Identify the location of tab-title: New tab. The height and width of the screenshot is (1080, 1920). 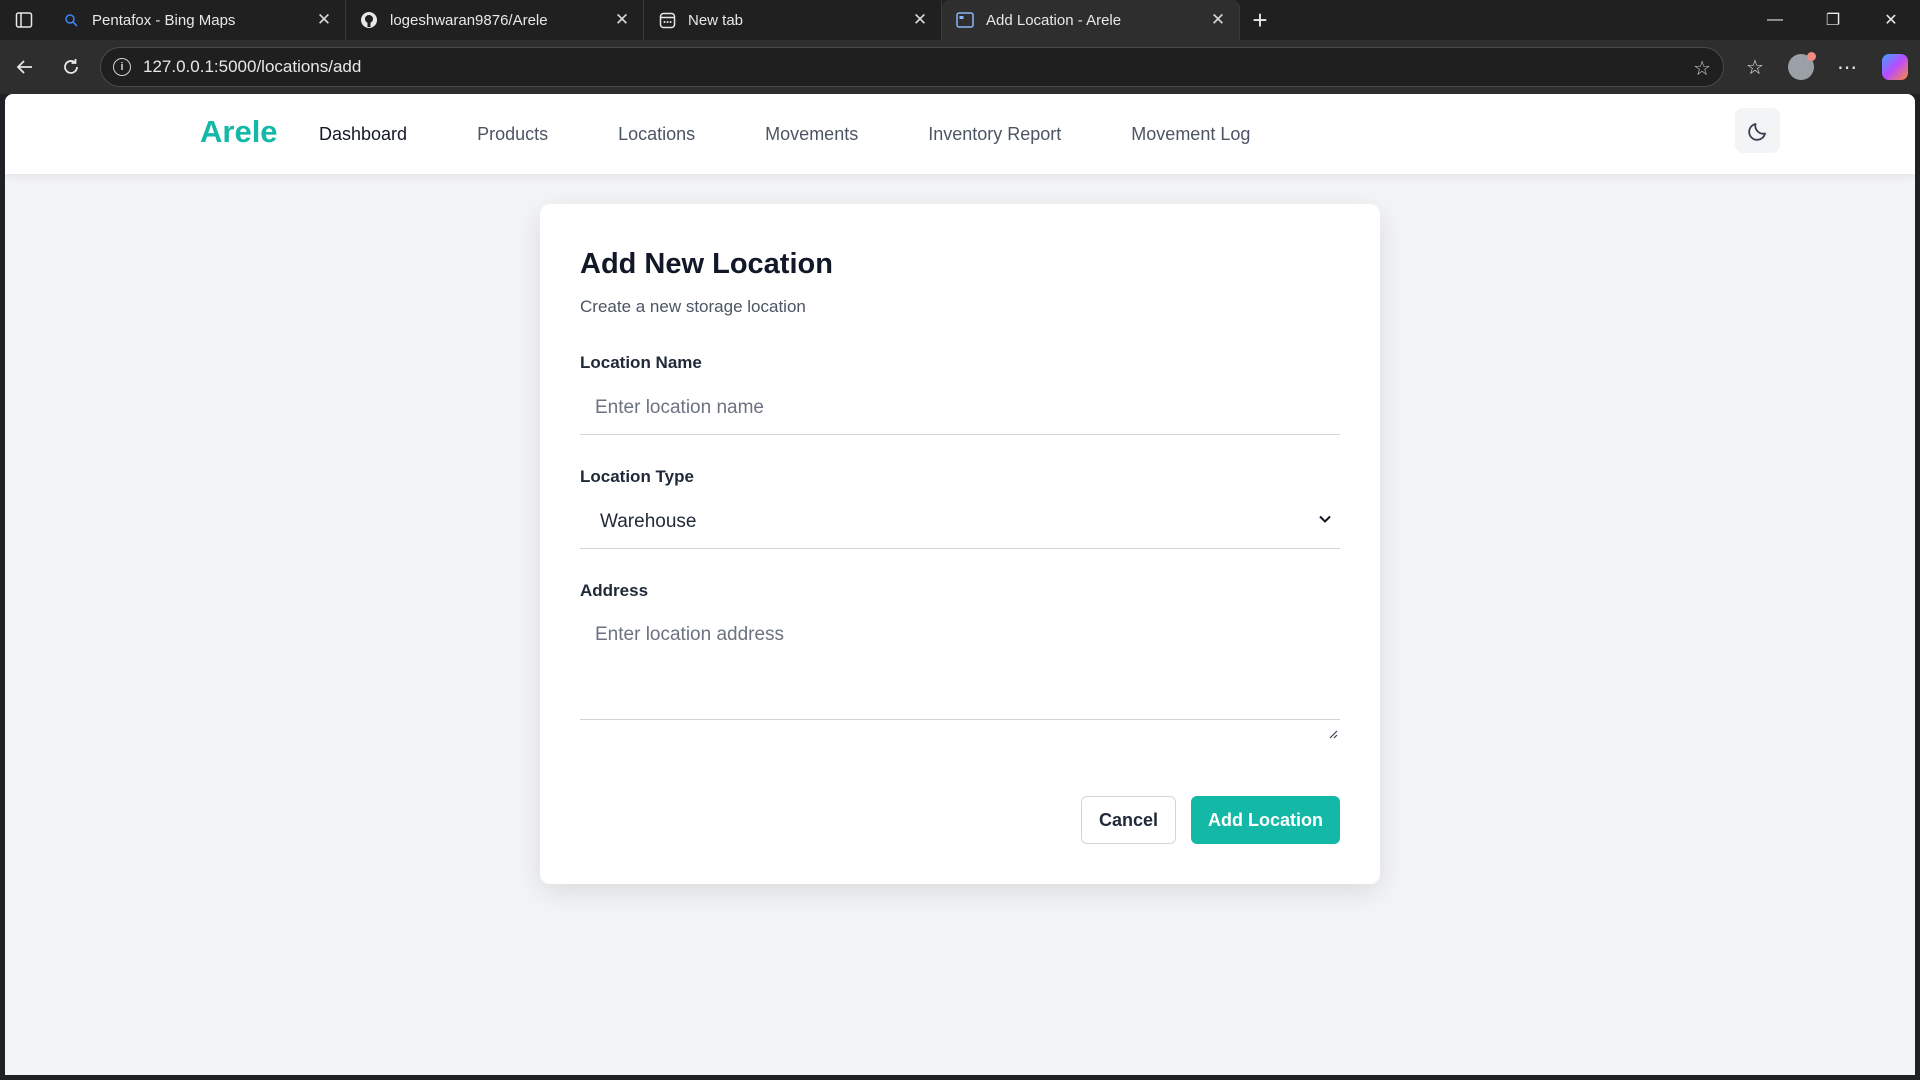
(716, 20).